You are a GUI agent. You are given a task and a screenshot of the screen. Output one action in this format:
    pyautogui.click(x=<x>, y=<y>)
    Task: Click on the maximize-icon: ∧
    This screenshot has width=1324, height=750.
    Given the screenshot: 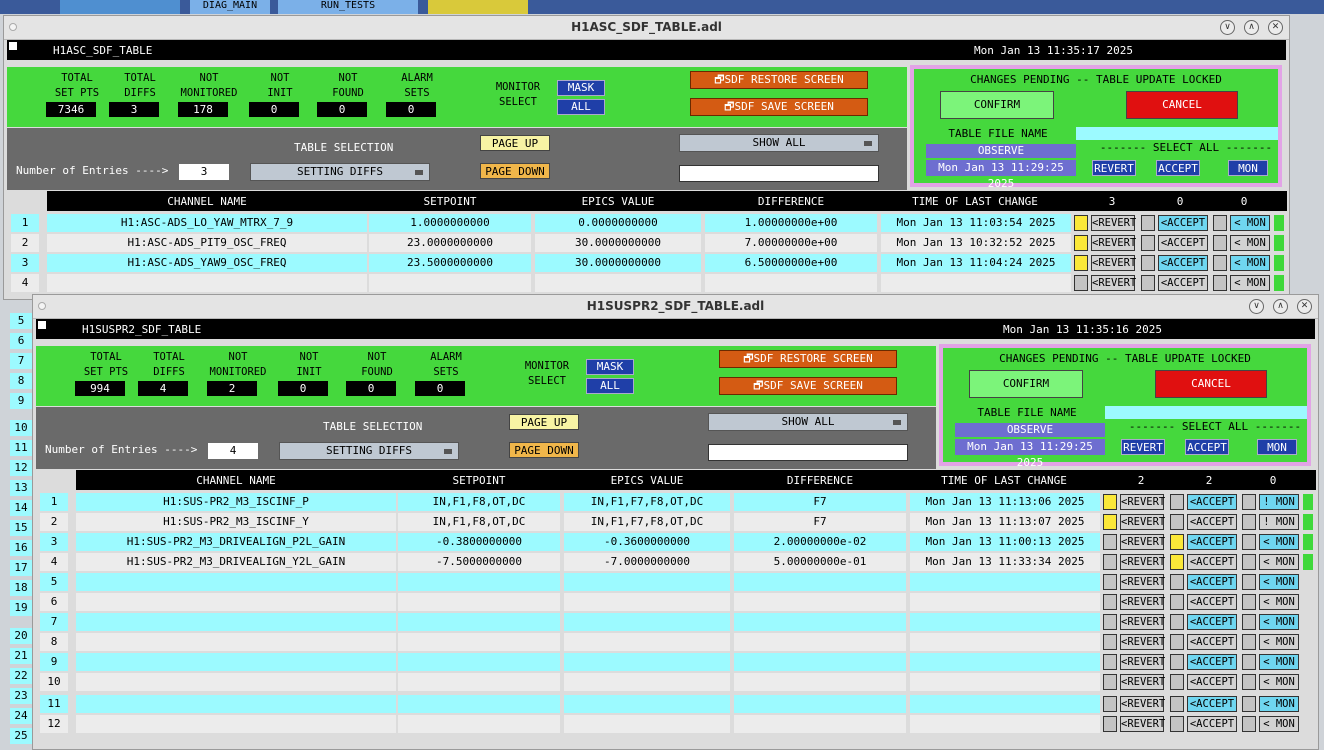 What is the action you would take?
    pyautogui.click(x=1251, y=27)
    